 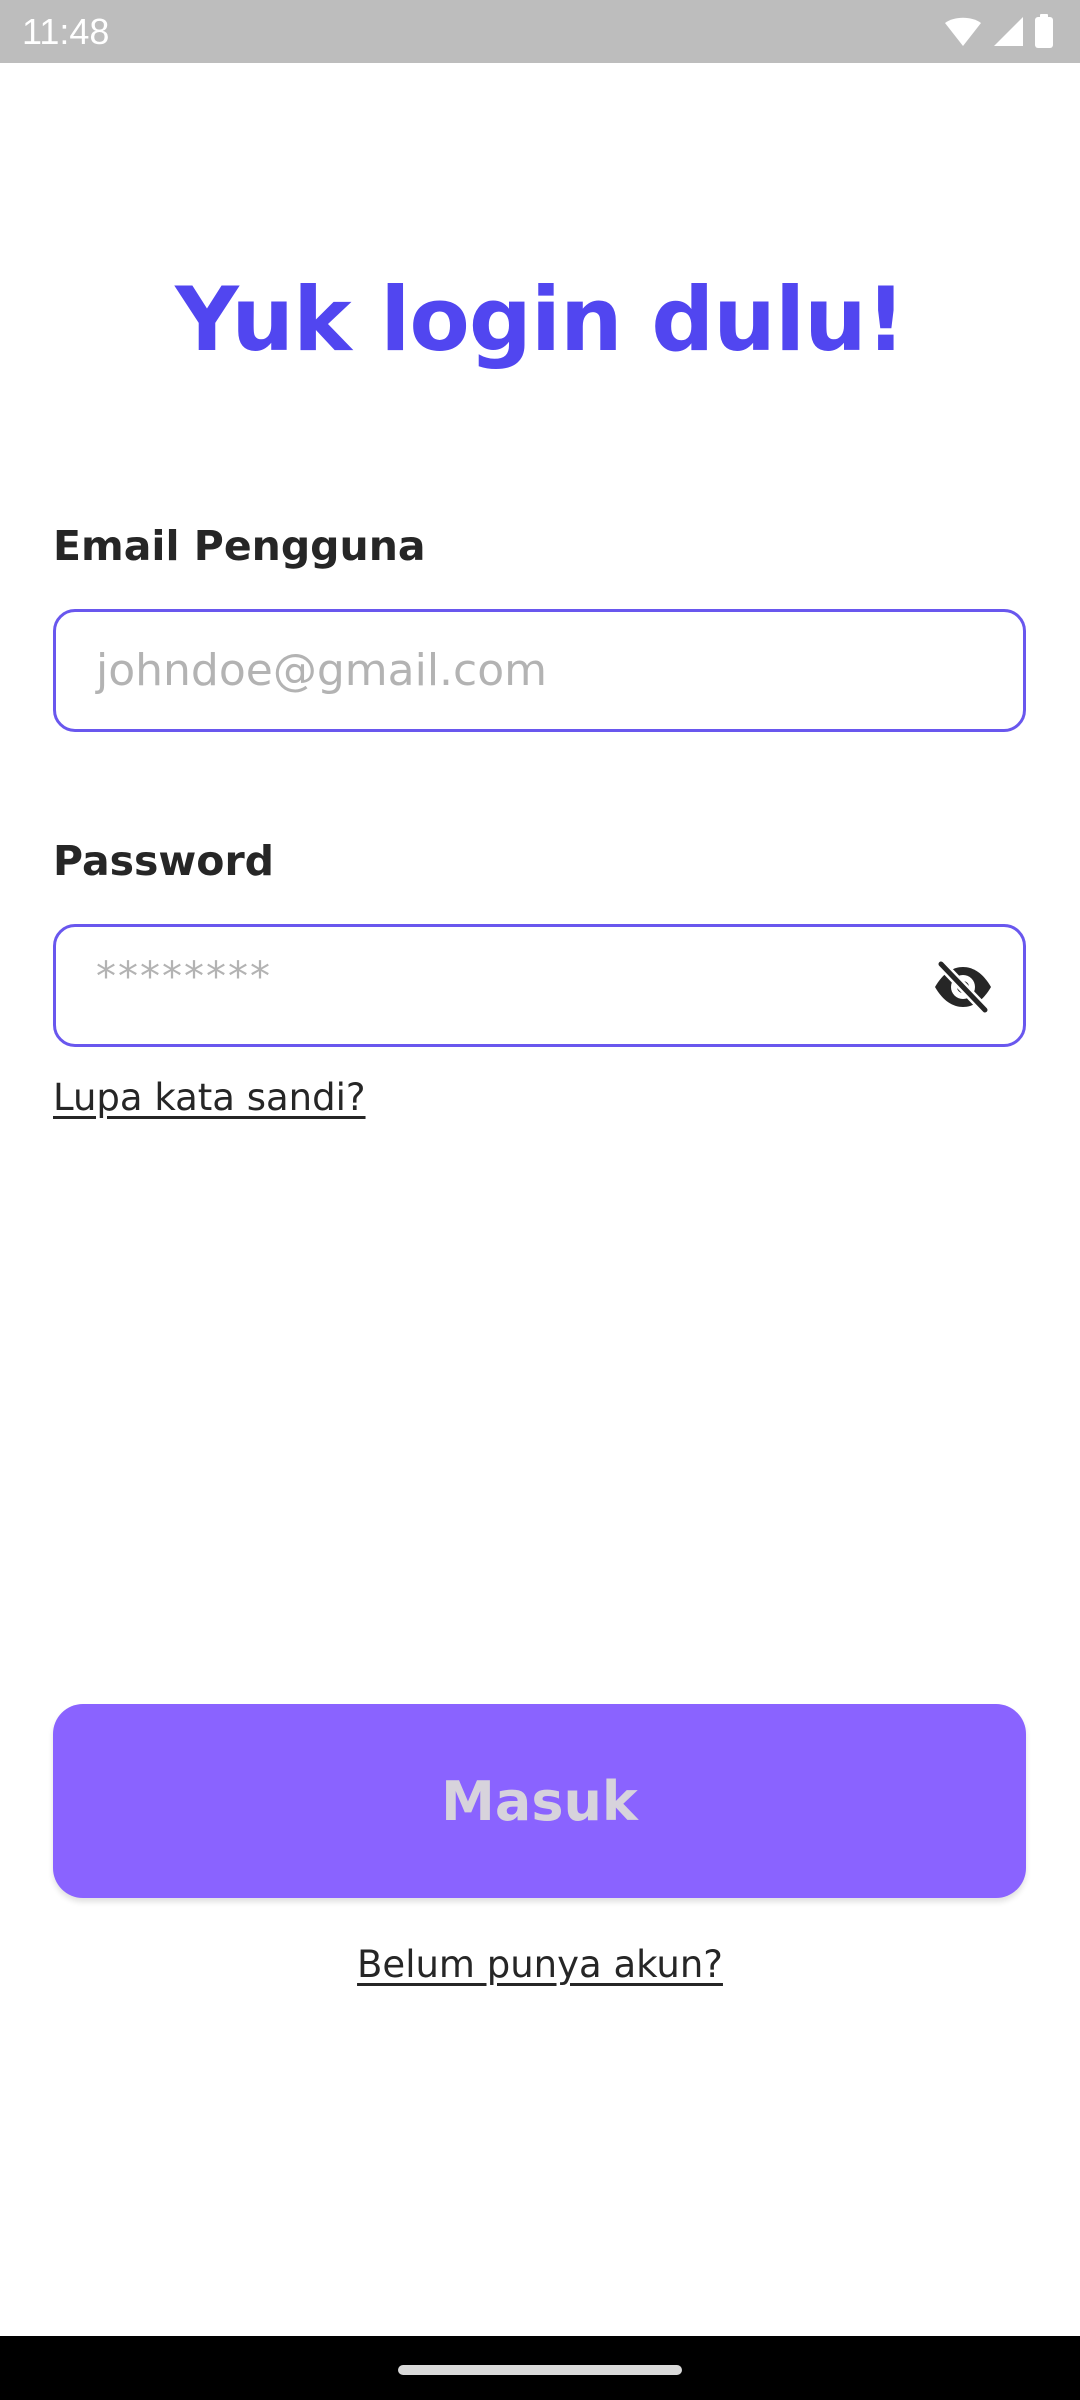 What do you see at coordinates (239, 546) in the screenshot?
I see `email-label: Email Pengguna` at bounding box center [239, 546].